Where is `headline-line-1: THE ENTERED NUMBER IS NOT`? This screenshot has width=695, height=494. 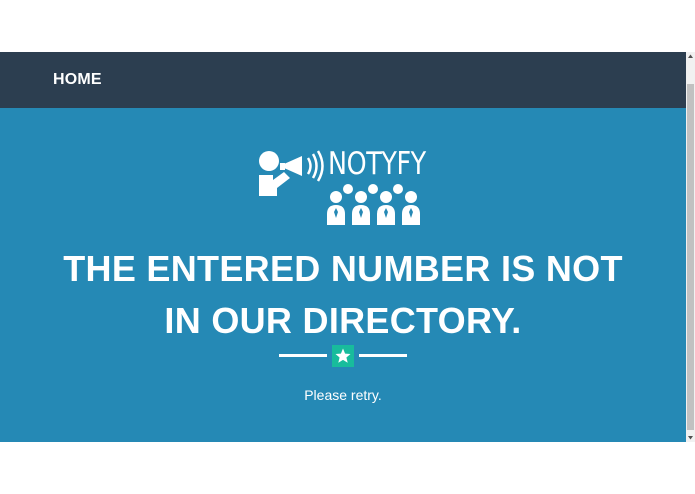
headline-line-1: THE ENTERED NUMBER IS NOT is located at coordinates (343, 268).